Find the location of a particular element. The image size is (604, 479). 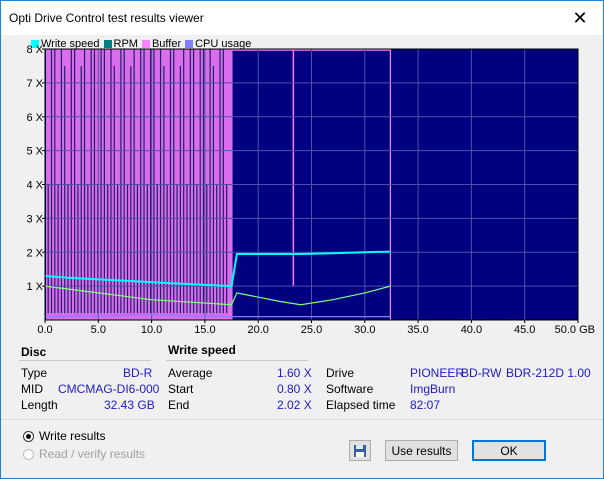

read-results-radio: Read / verify results is located at coordinates (84, 454).